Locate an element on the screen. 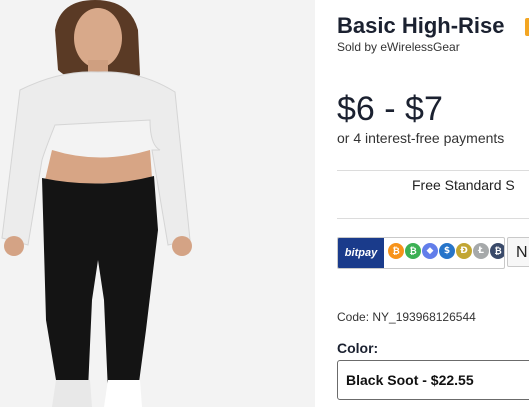  bitcoin-cash-icon: ₿ is located at coordinates (413, 251).